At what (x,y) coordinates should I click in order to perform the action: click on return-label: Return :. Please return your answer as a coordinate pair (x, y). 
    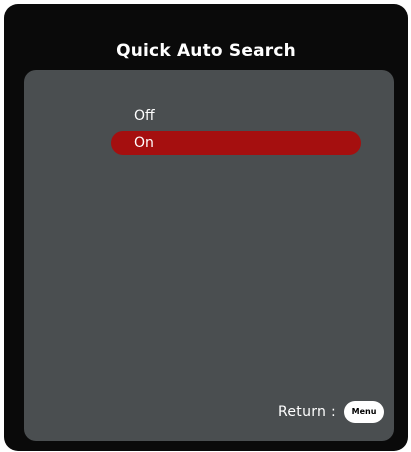
    Looking at the image, I should click on (306, 412).